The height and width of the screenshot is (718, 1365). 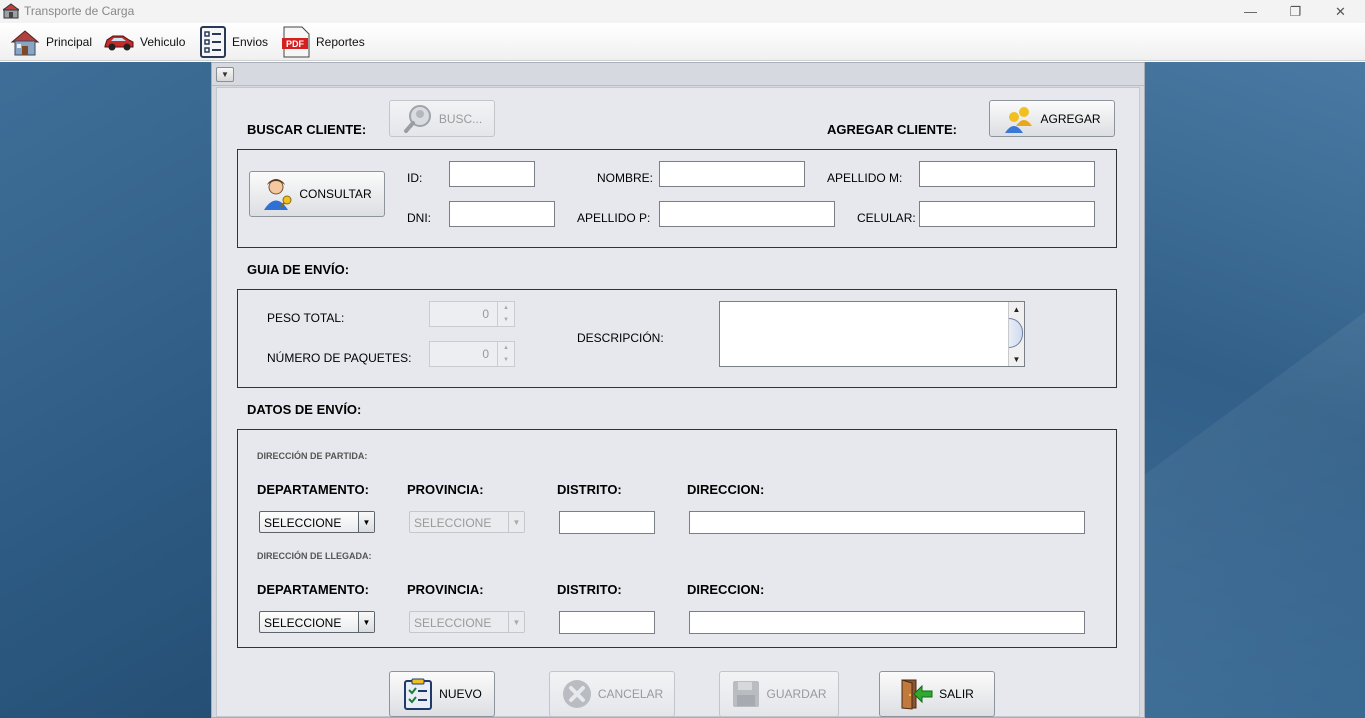 I want to click on collapse-icon: ▼, so click(x=225, y=74).